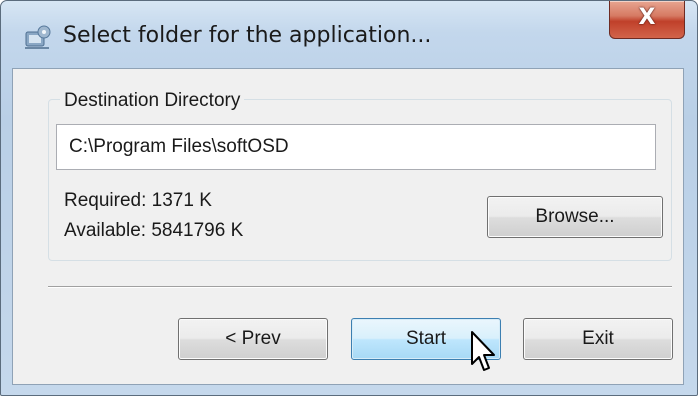 The height and width of the screenshot is (396, 698). Describe the element at coordinates (426, 338) in the screenshot. I see `start-button-label: Start` at that location.